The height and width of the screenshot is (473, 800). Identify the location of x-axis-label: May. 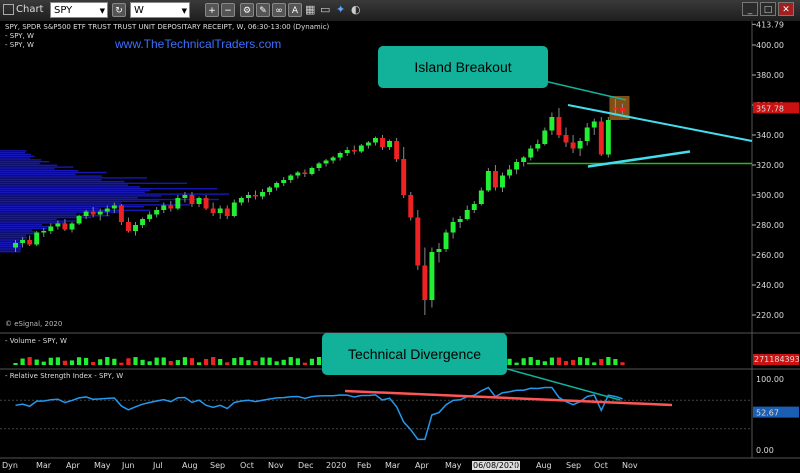
(102, 465).